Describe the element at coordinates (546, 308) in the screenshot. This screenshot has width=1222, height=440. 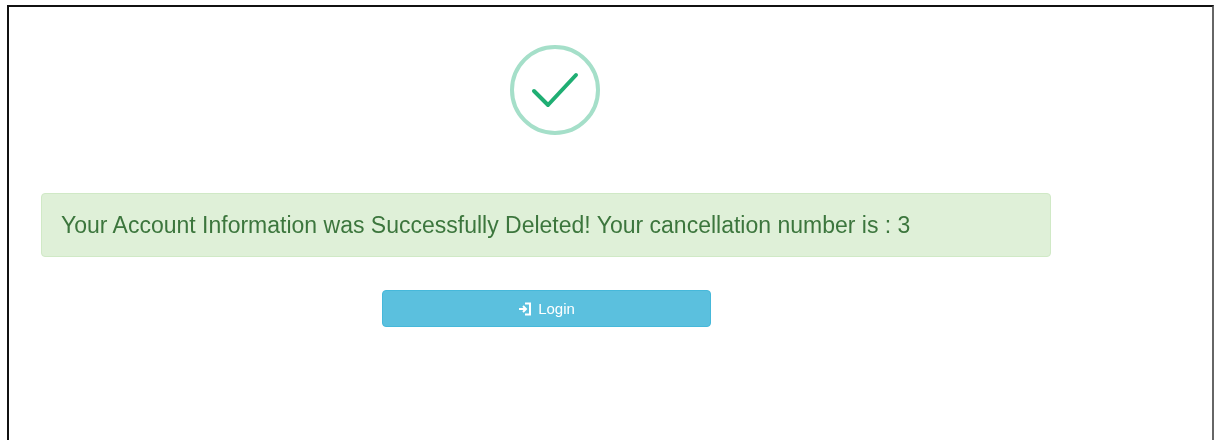
I see `login-button: Login` at that location.